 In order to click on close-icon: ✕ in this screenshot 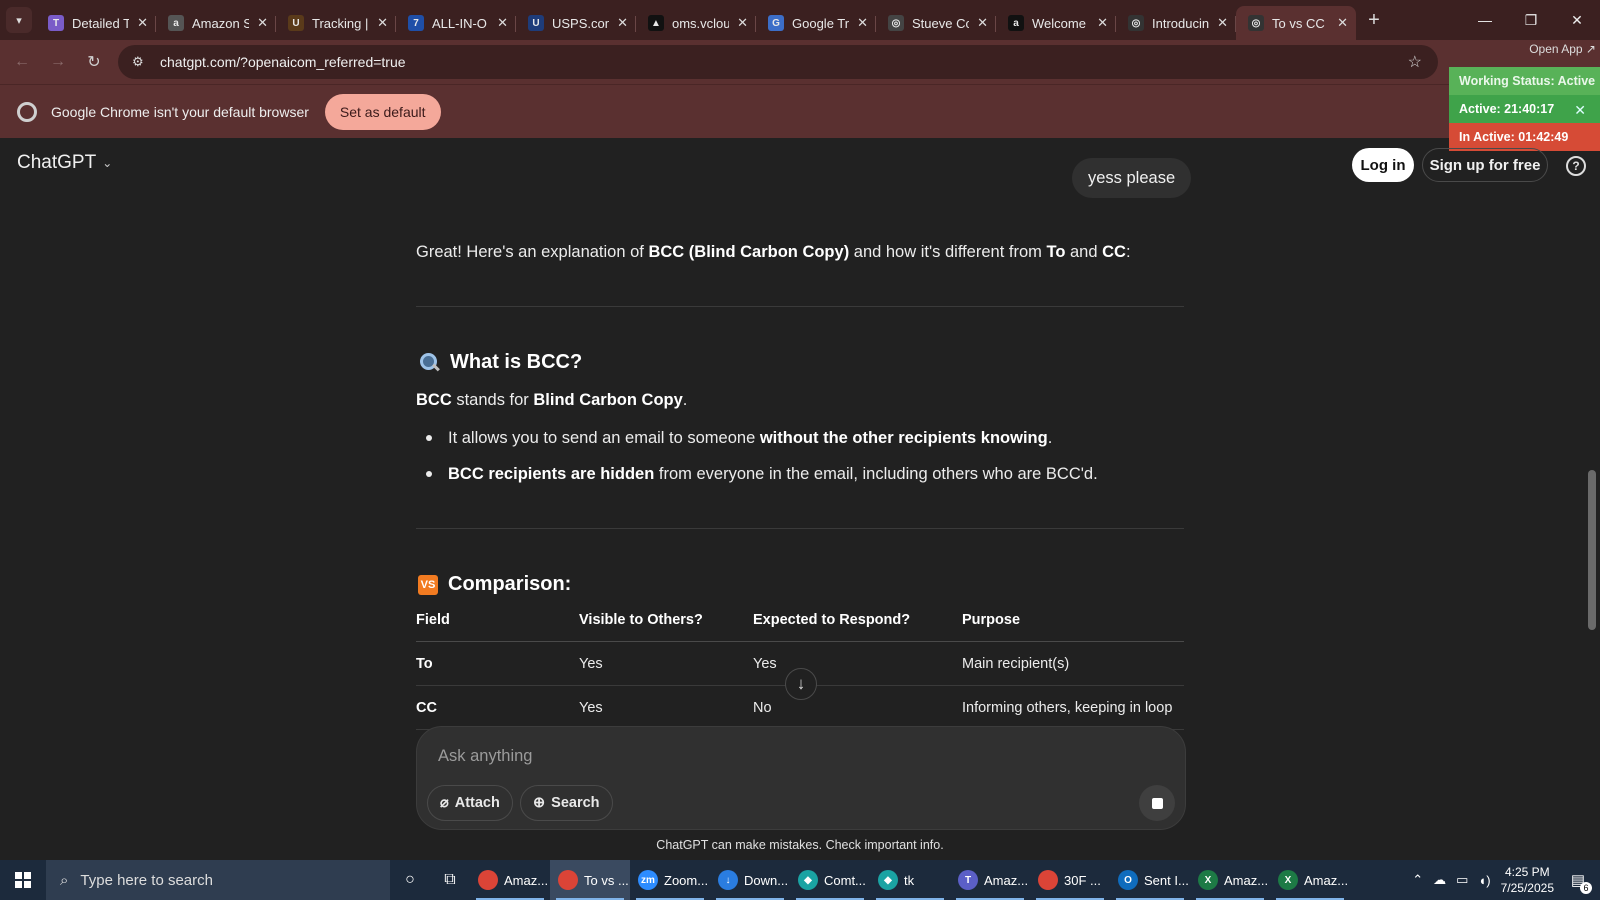, I will do `click(1580, 110)`.